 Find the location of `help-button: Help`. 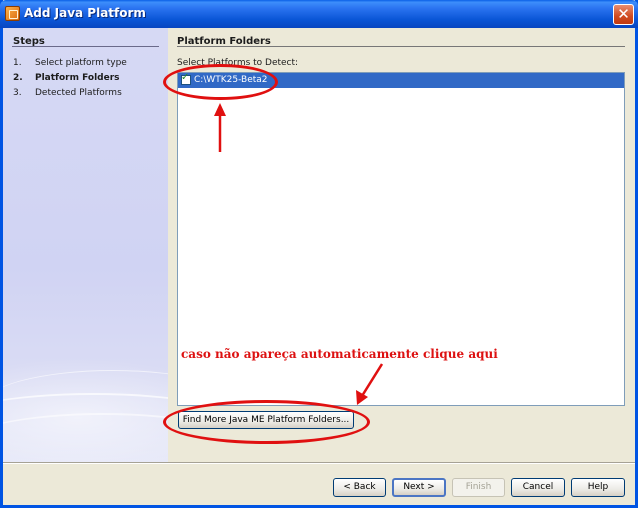

help-button: Help is located at coordinates (598, 487).